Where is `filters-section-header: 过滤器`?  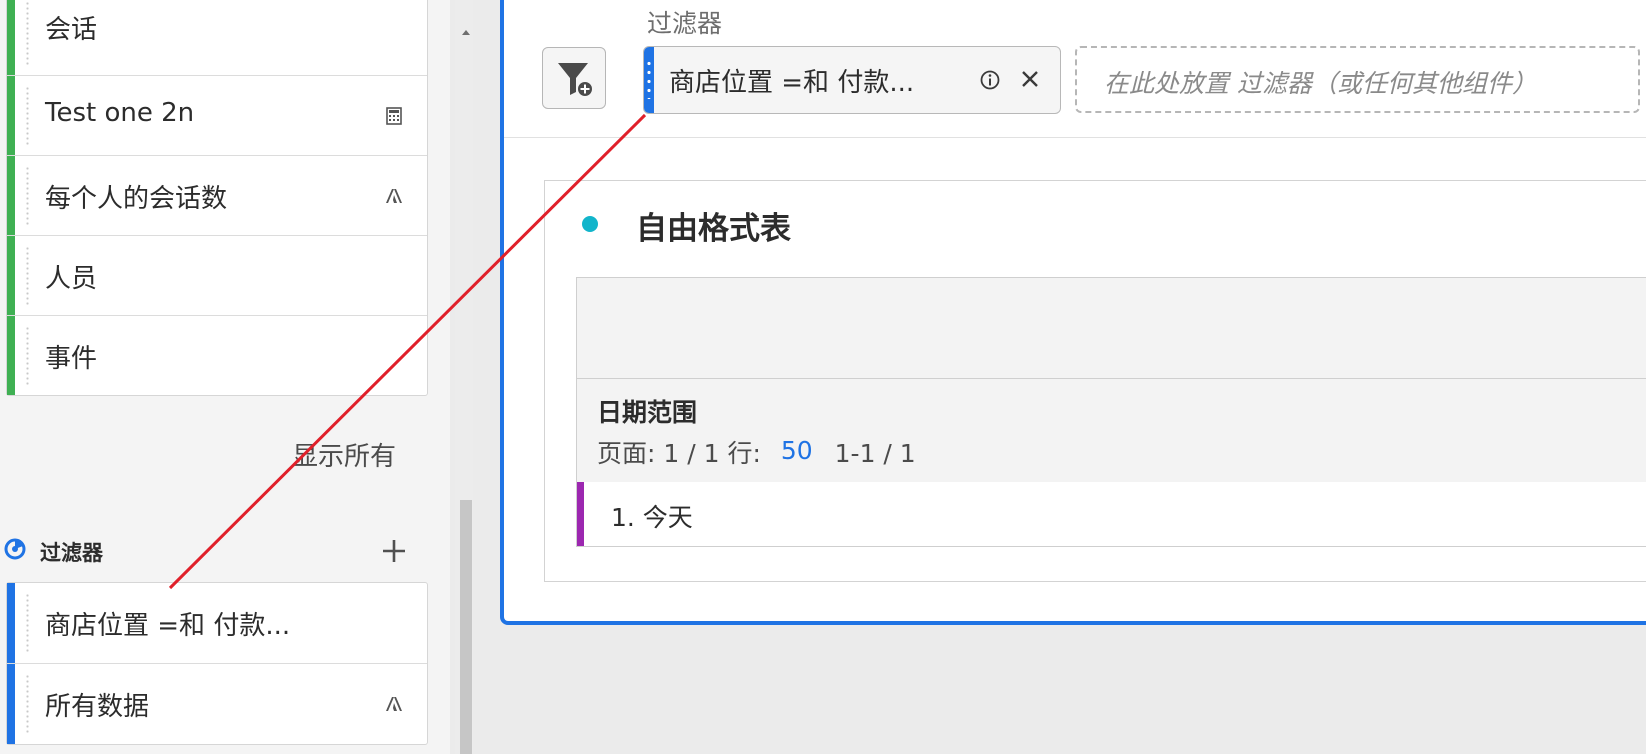 filters-section-header: 过滤器 is located at coordinates (214, 551).